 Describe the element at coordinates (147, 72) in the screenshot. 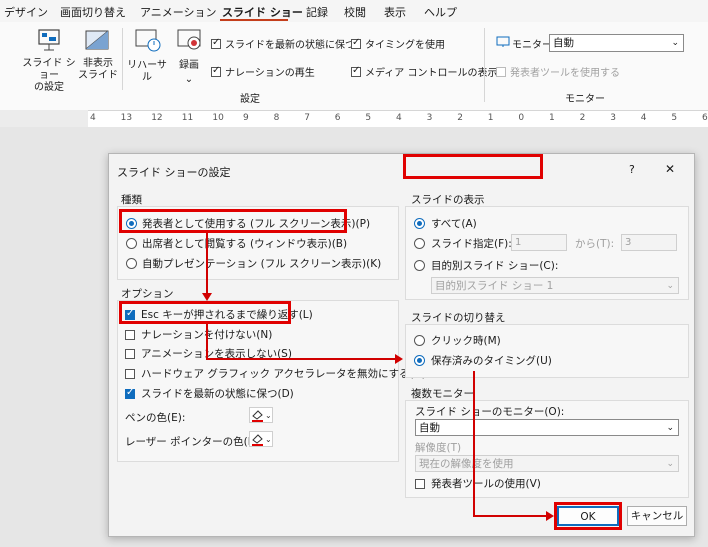

I see `rehearse-timings-button: リハーサル` at that location.